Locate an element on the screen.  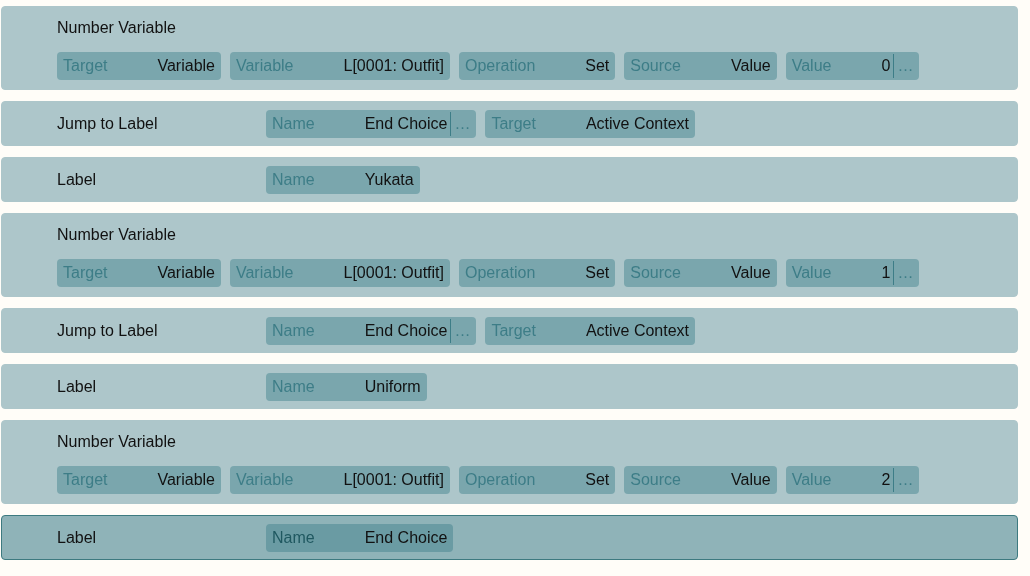
command-row: Label Name End Choice is located at coordinates (509, 537).